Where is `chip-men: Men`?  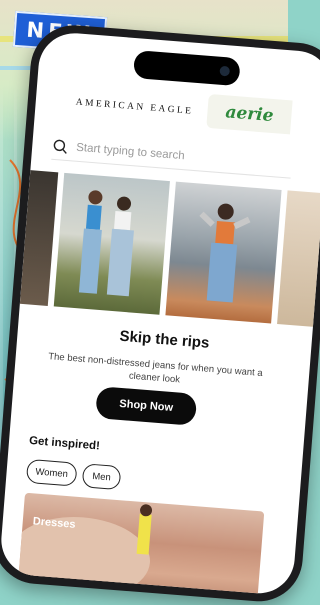
chip-men: Men is located at coordinates (101, 477).